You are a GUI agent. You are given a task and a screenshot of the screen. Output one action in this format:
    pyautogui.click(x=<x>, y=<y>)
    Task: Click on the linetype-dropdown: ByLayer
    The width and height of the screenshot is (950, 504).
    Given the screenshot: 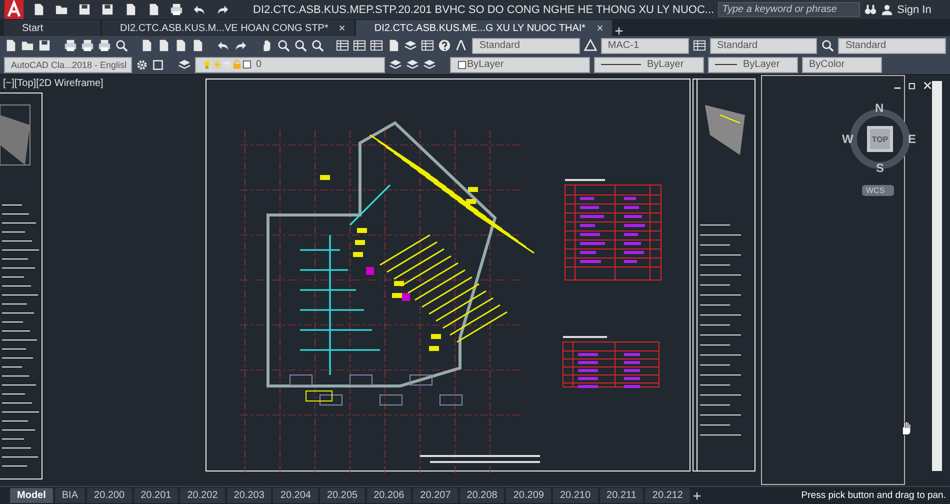 What is the action you would take?
    pyautogui.click(x=649, y=64)
    